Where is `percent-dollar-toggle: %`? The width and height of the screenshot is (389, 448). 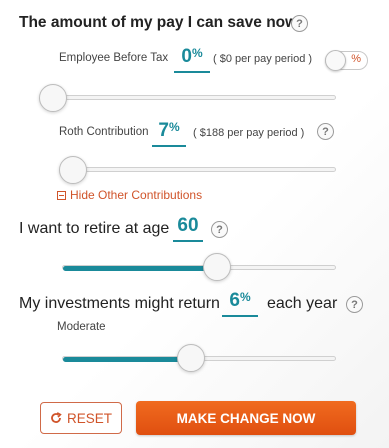 percent-dollar-toggle: % is located at coordinates (346, 60).